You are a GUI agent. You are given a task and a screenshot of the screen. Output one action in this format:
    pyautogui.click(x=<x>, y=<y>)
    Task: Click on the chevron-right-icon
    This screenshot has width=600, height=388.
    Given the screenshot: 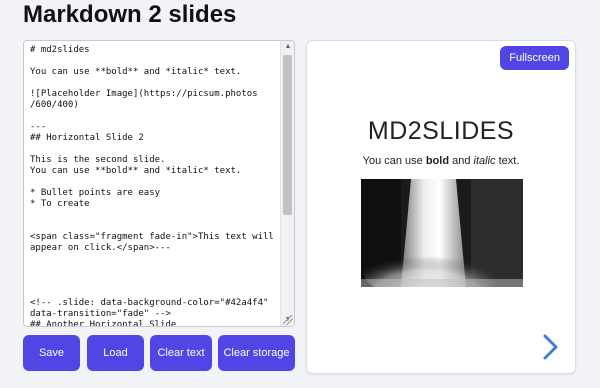 What is the action you would take?
    pyautogui.click(x=550, y=347)
    